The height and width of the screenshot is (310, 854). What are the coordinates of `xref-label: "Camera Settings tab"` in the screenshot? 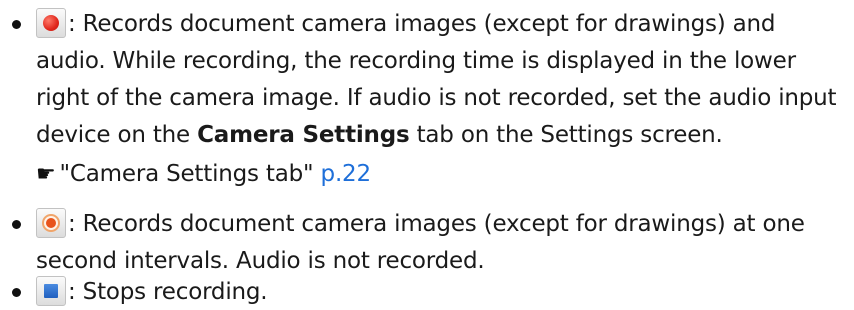 It's located at (186, 174).